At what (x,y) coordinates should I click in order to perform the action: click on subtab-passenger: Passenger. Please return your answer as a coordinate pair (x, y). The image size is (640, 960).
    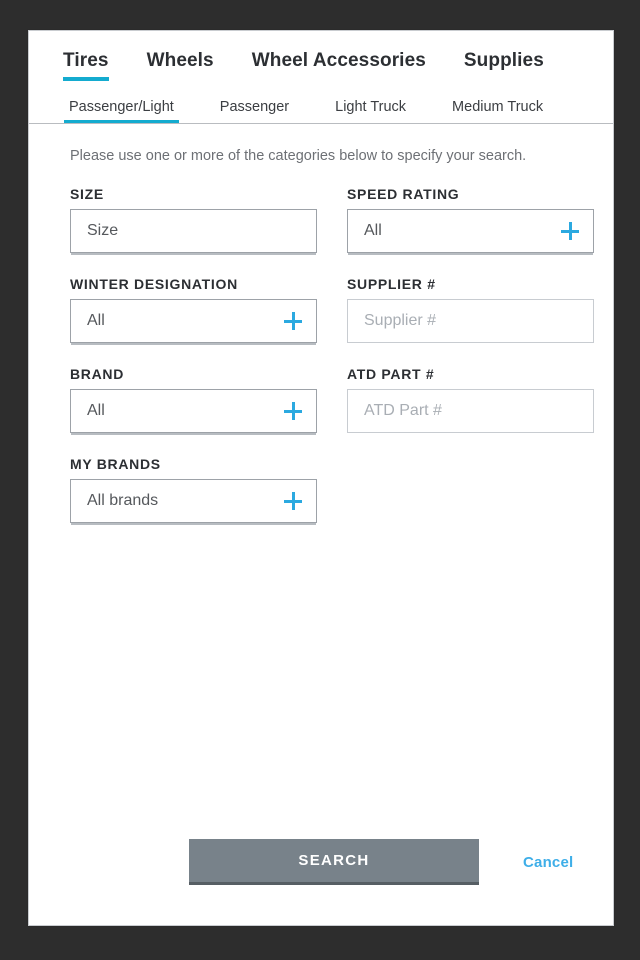
    Looking at the image, I should click on (254, 111).